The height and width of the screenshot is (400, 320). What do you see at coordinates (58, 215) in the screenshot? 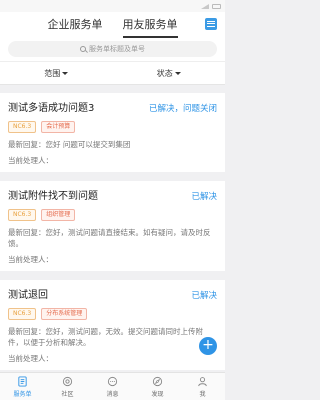
I see `module-tag: 组织管理` at bounding box center [58, 215].